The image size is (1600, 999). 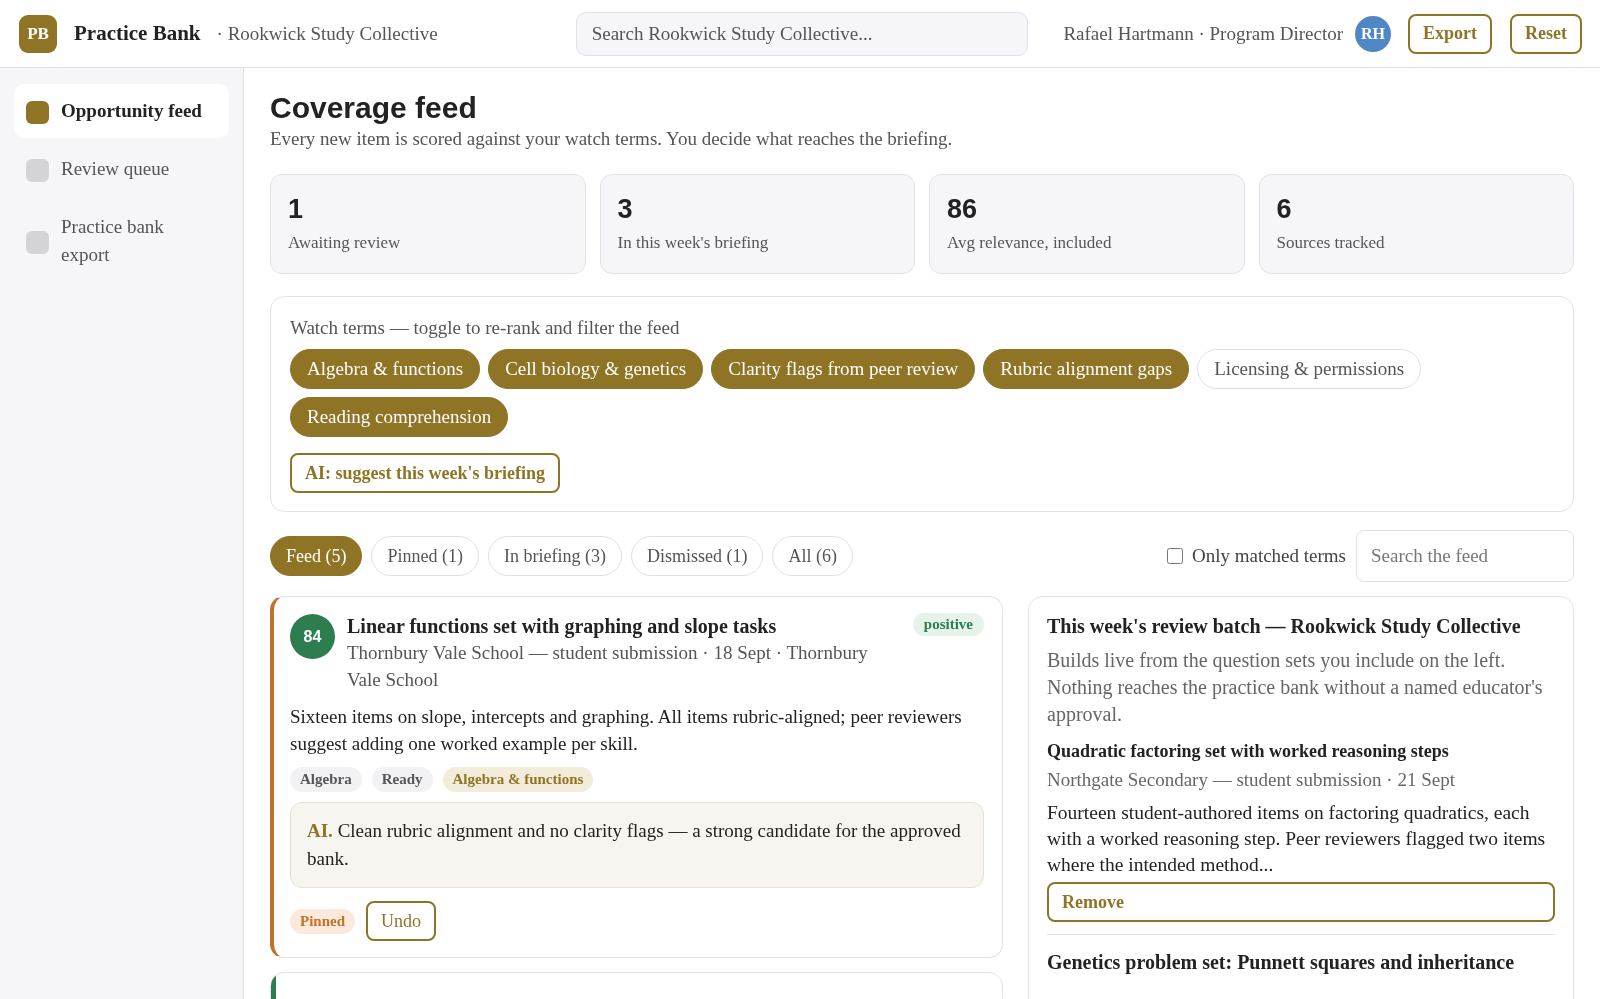 What do you see at coordinates (1373, 33) in the screenshot?
I see `user-avatar: RH` at bounding box center [1373, 33].